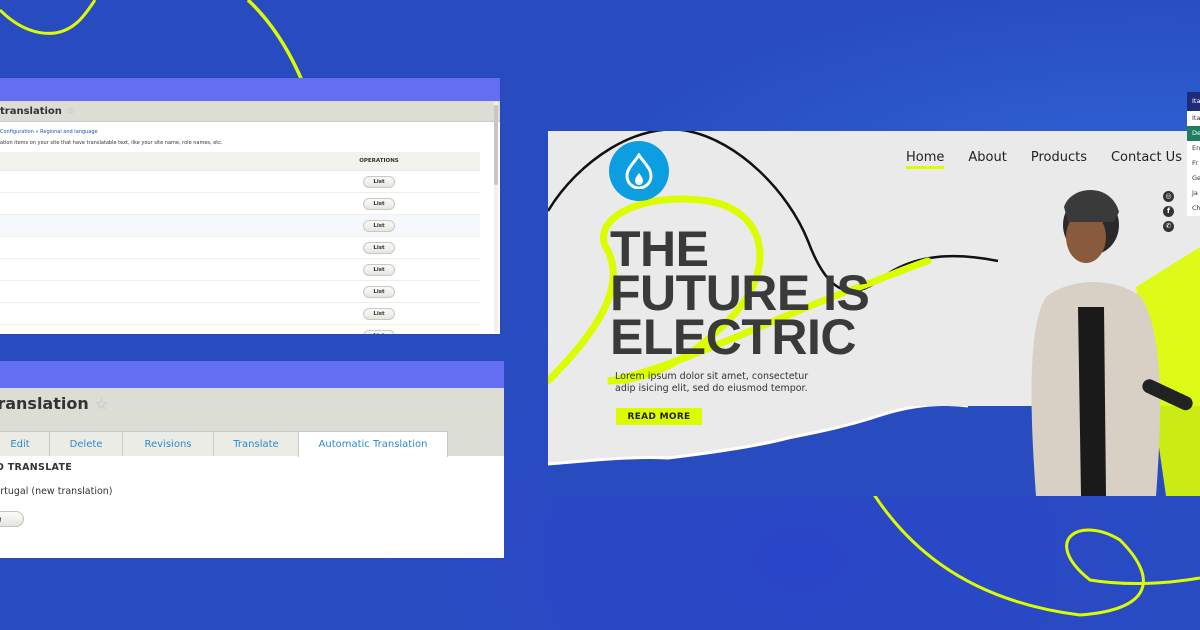  Describe the element at coordinates (31, 111) in the screenshot. I see `page-title: translation` at that location.